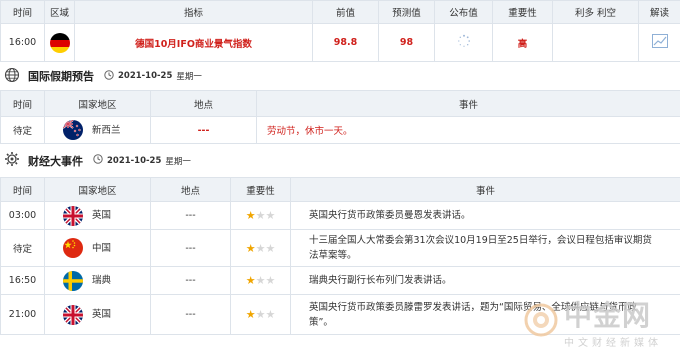 This screenshot has height=359, width=680. What do you see at coordinates (73, 130) in the screenshot?
I see `new-zealand-flag-icon` at bounding box center [73, 130].